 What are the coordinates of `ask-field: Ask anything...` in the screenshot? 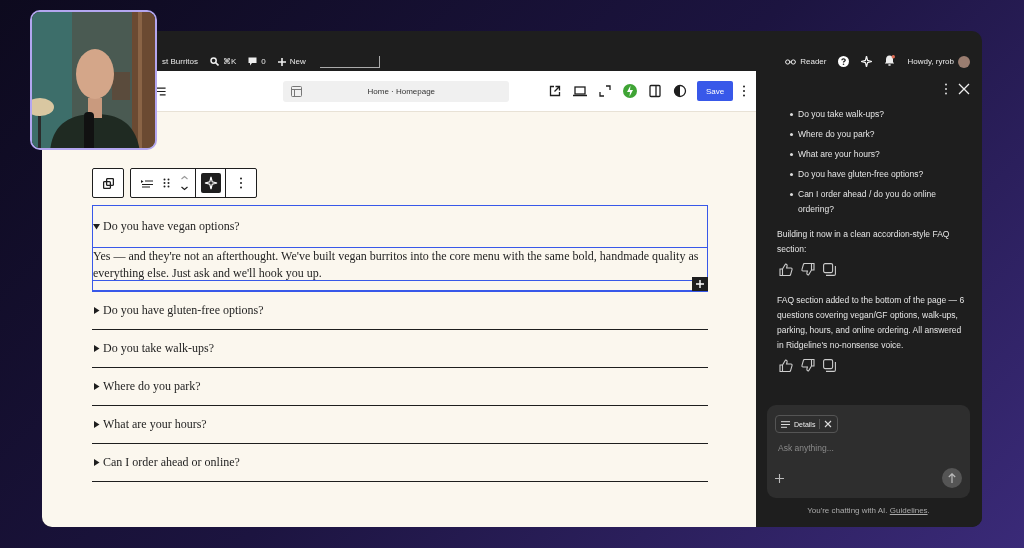 It's located at (850, 448).